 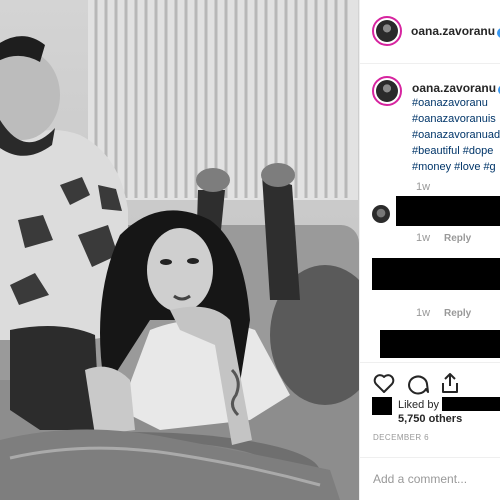 What do you see at coordinates (418, 383) in the screenshot?
I see `comment-bubble-icon` at bounding box center [418, 383].